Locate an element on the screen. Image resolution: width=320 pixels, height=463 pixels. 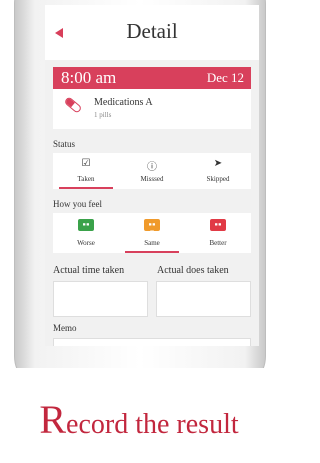
medication-card: Medications A 1 pills is located at coordinates (152, 109).